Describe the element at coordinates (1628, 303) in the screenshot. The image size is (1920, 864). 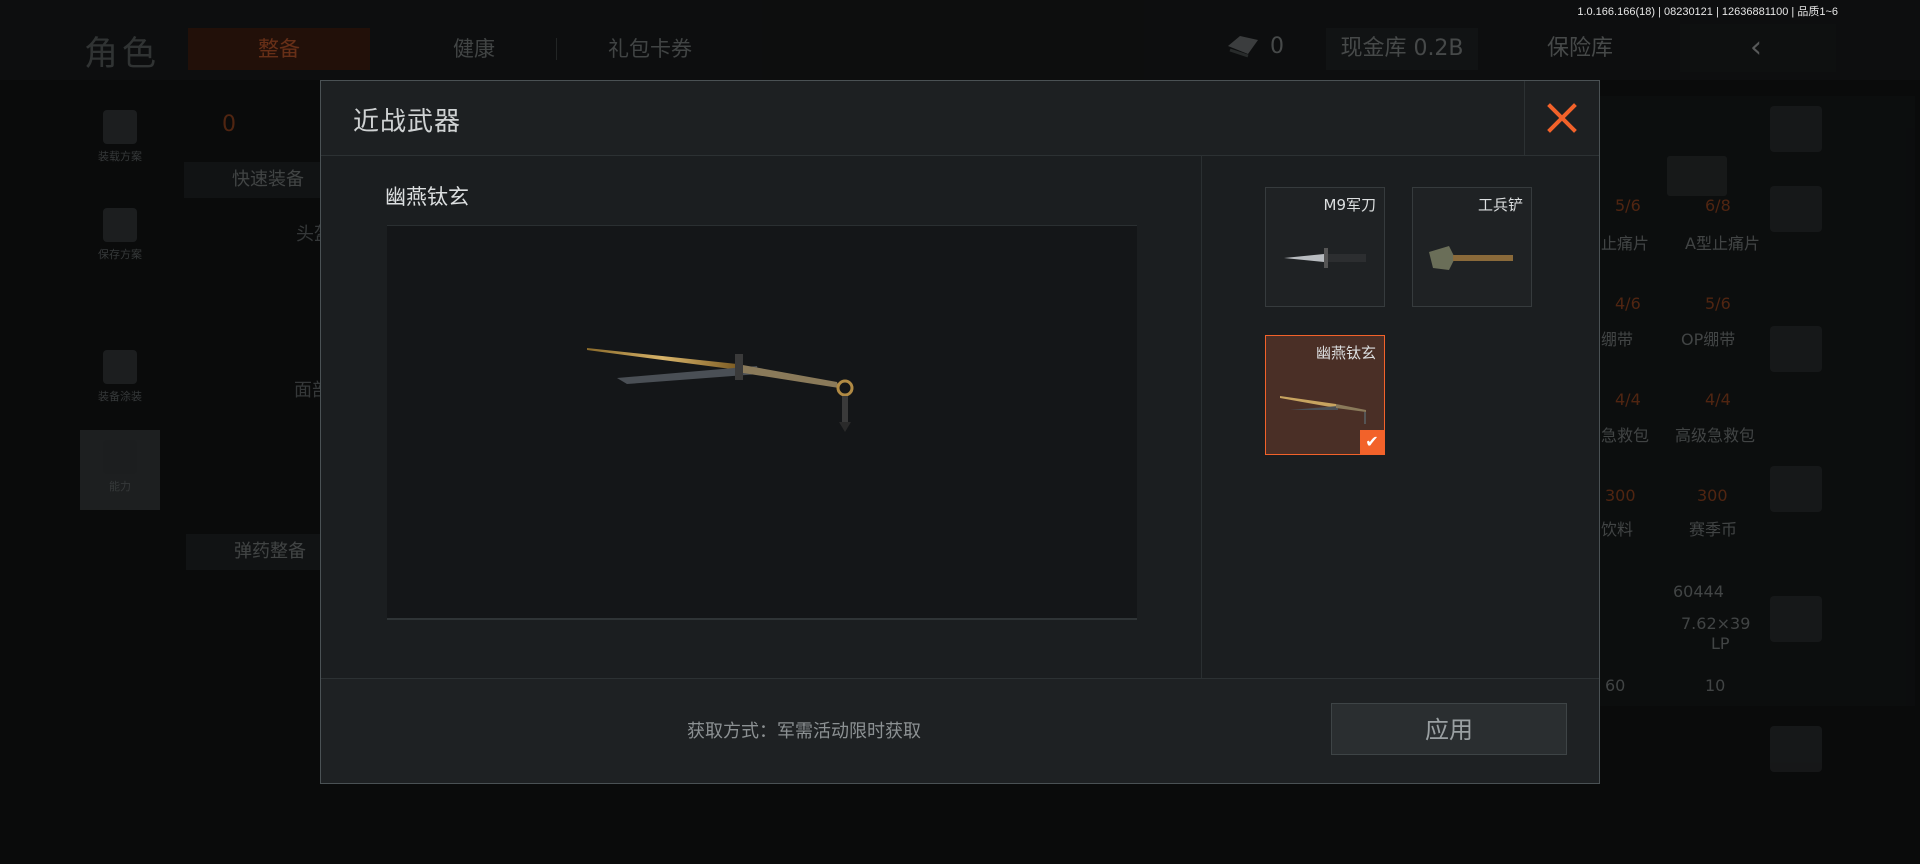
I see `item-count: 4/6` at that location.